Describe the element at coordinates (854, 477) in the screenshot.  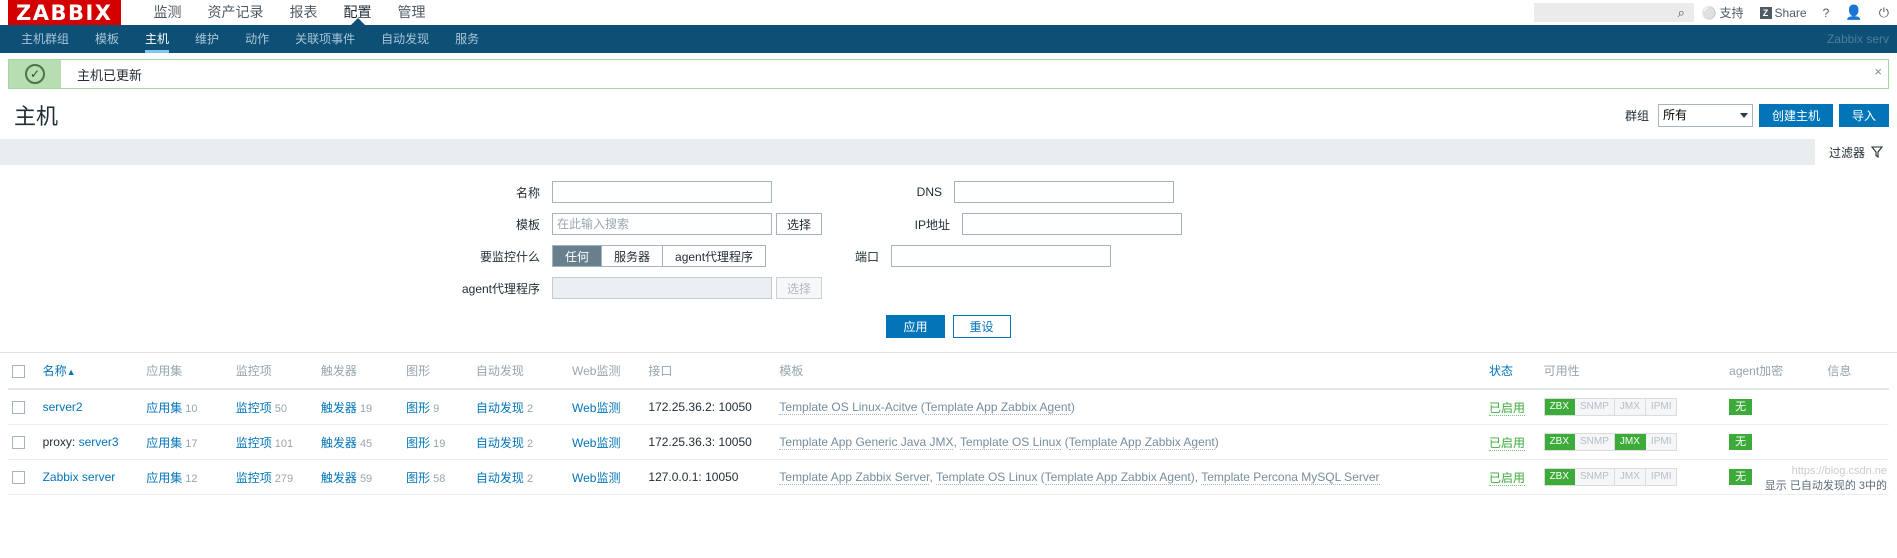
I see `template-link: Template App Zabbix Server` at that location.